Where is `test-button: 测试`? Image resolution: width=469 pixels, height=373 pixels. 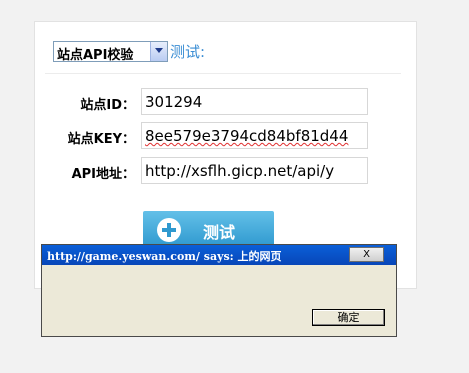
test-button: 测试 is located at coordinates (208, 229).